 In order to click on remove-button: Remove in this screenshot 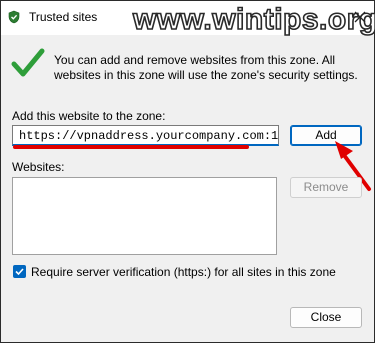, I will do `click(326, 187)`.